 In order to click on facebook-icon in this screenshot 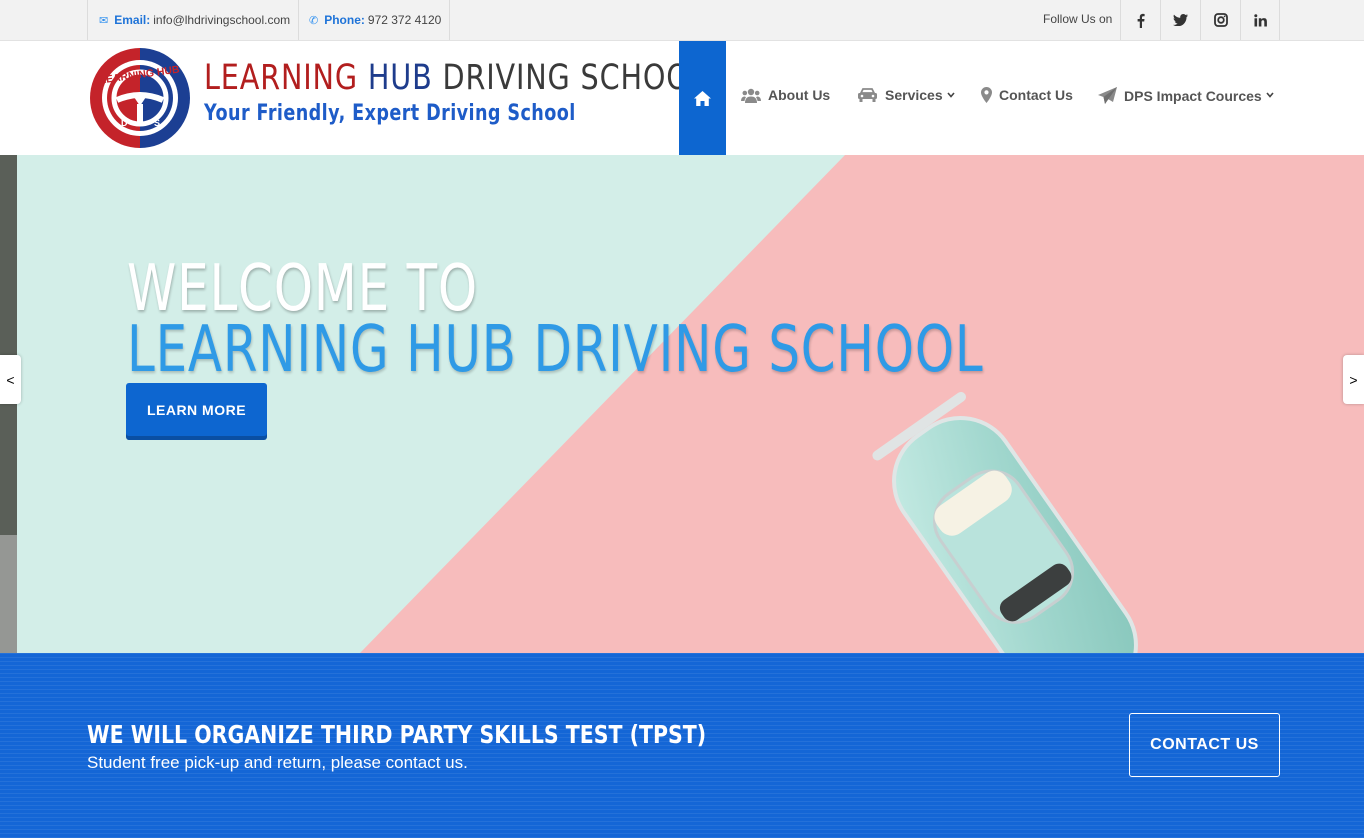, I will do `click(1140, 20)`.